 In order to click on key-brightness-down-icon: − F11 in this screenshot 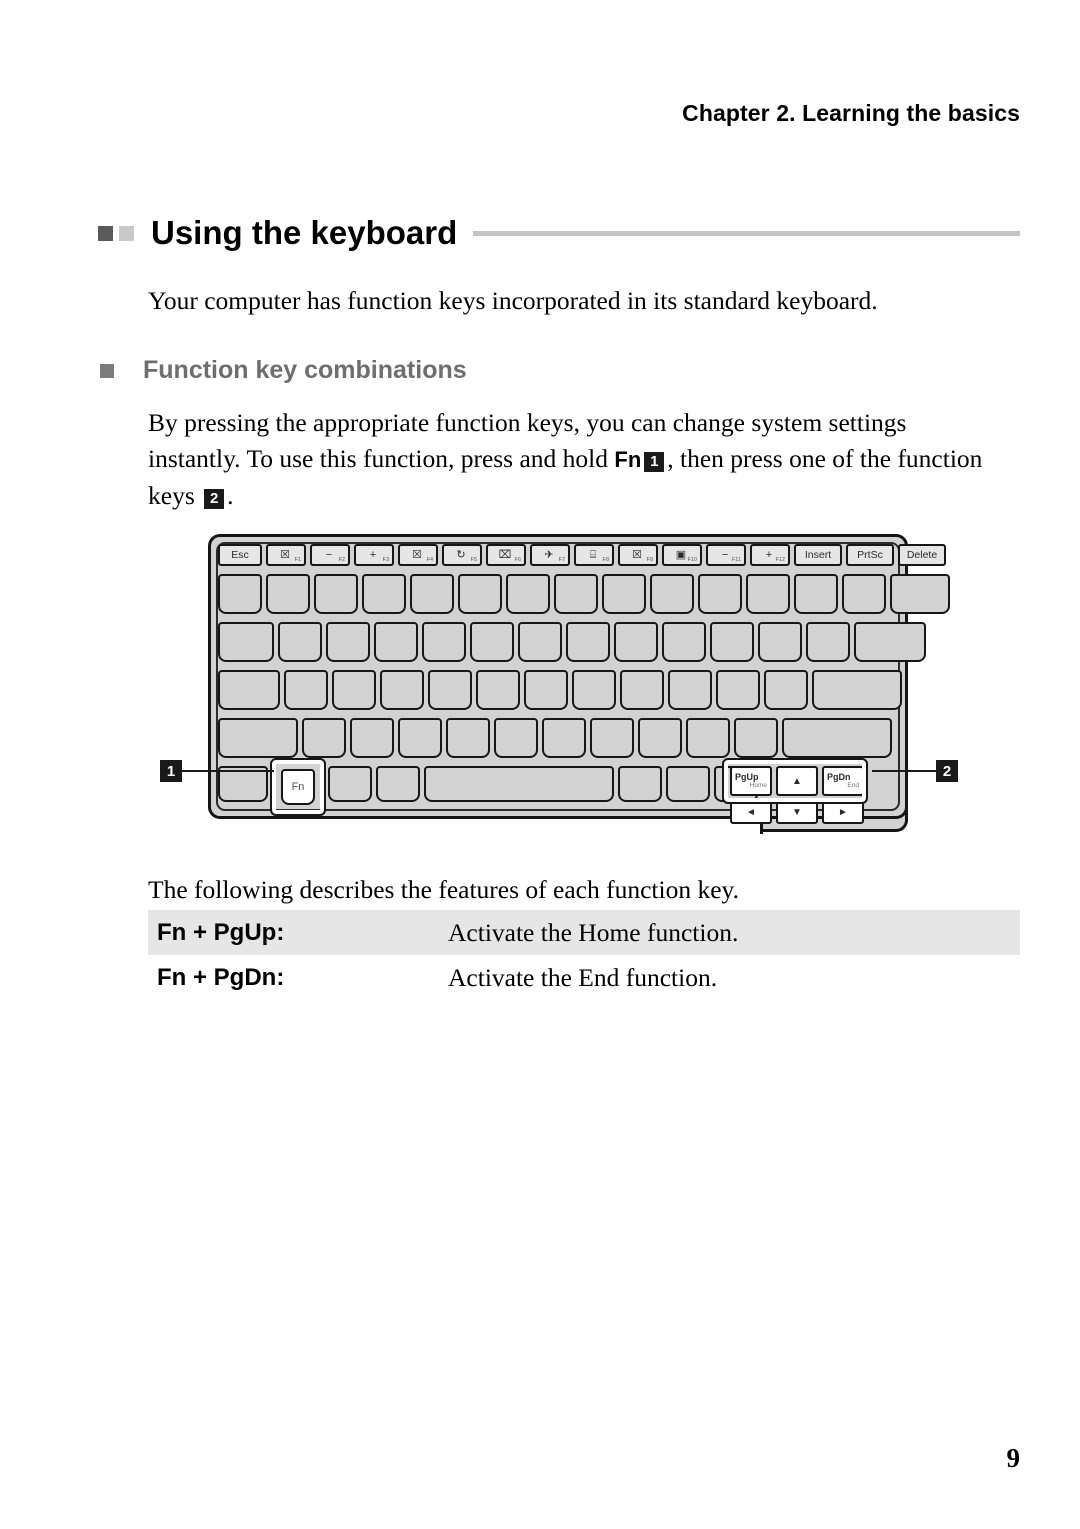, I will do `click(726, 555)`.